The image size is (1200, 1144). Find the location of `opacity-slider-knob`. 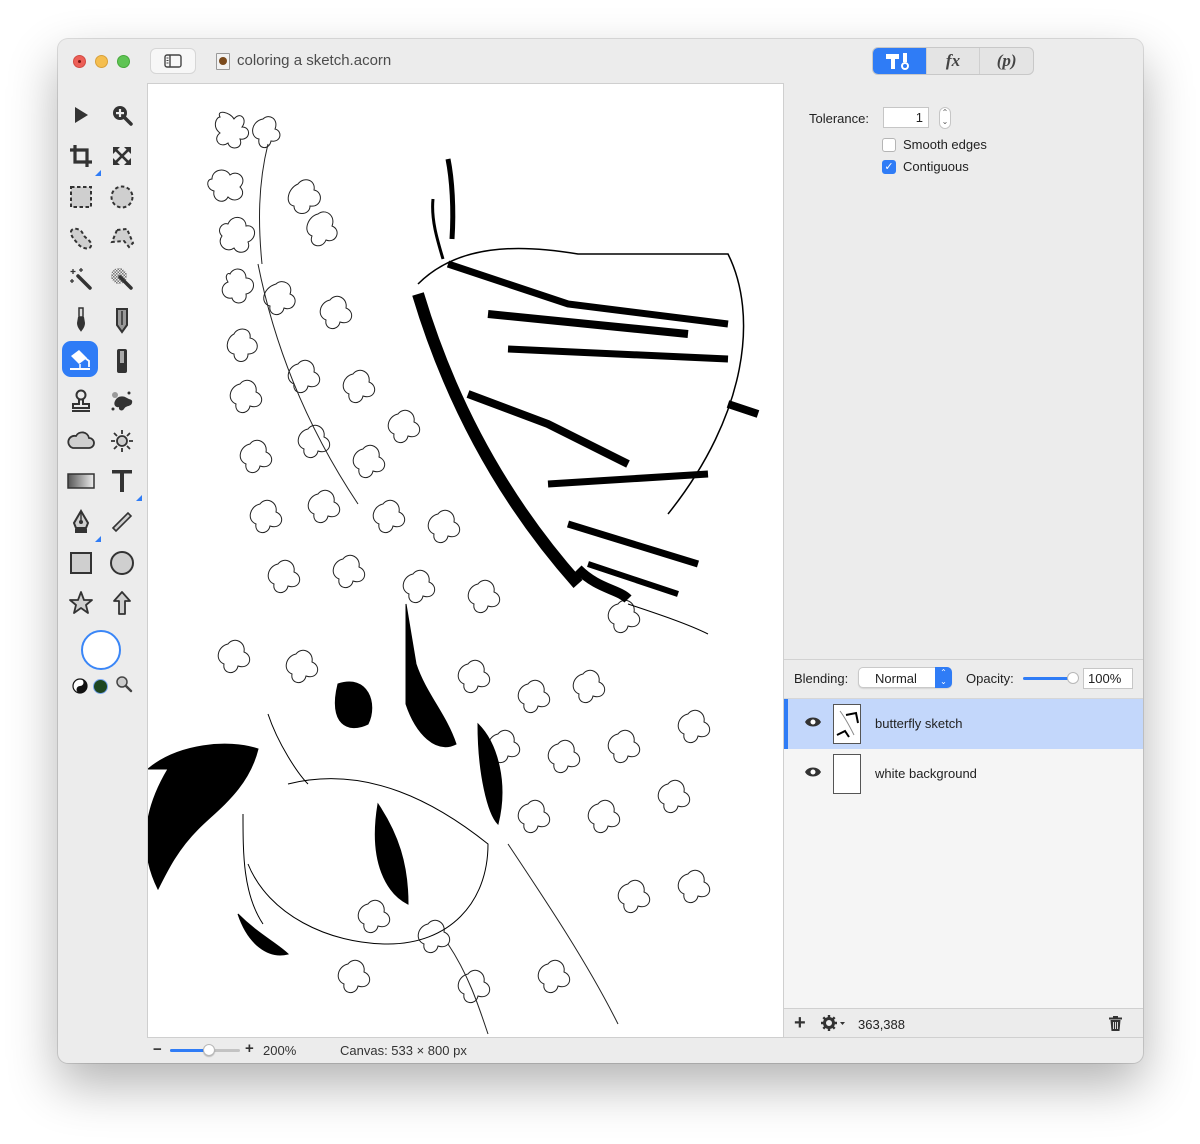

opacity-slider-knob is located at coordinates (1073, 678).